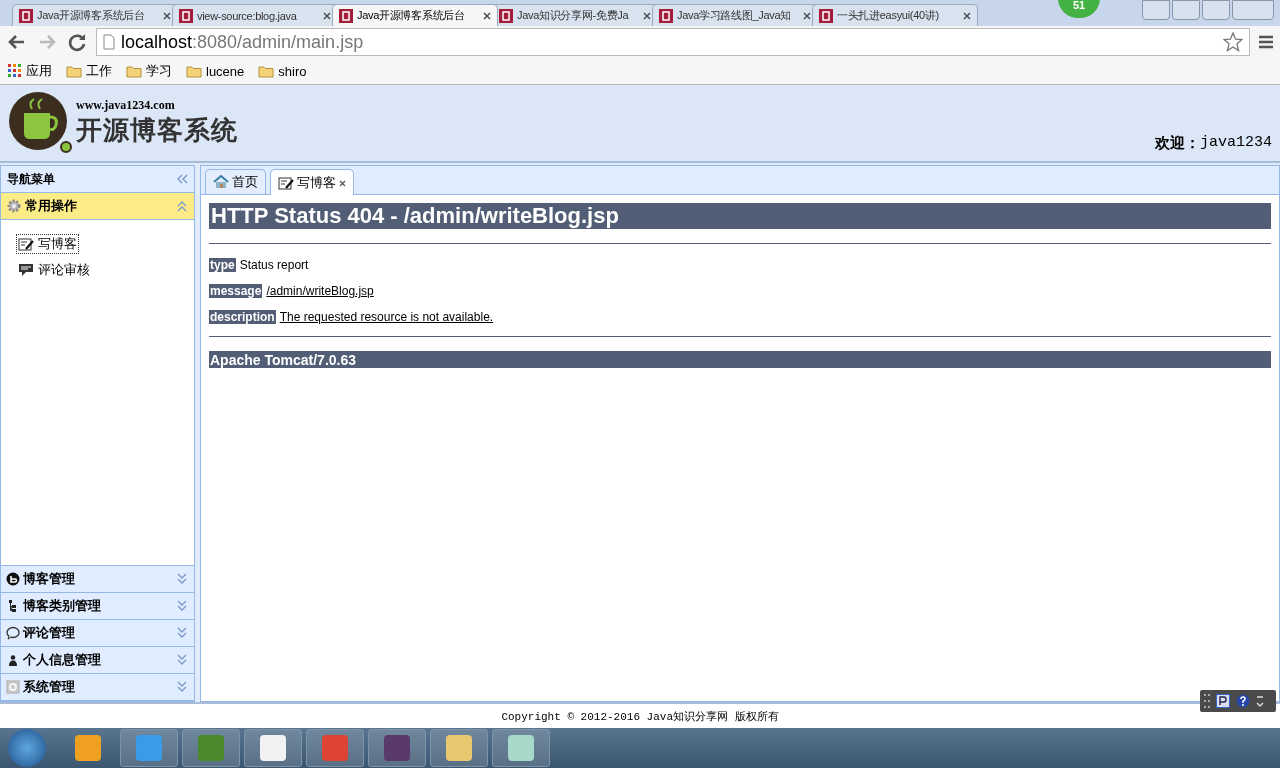 This screenshot has width=1280, height=768. I want to click on maximize-button, so click(1216, 10).